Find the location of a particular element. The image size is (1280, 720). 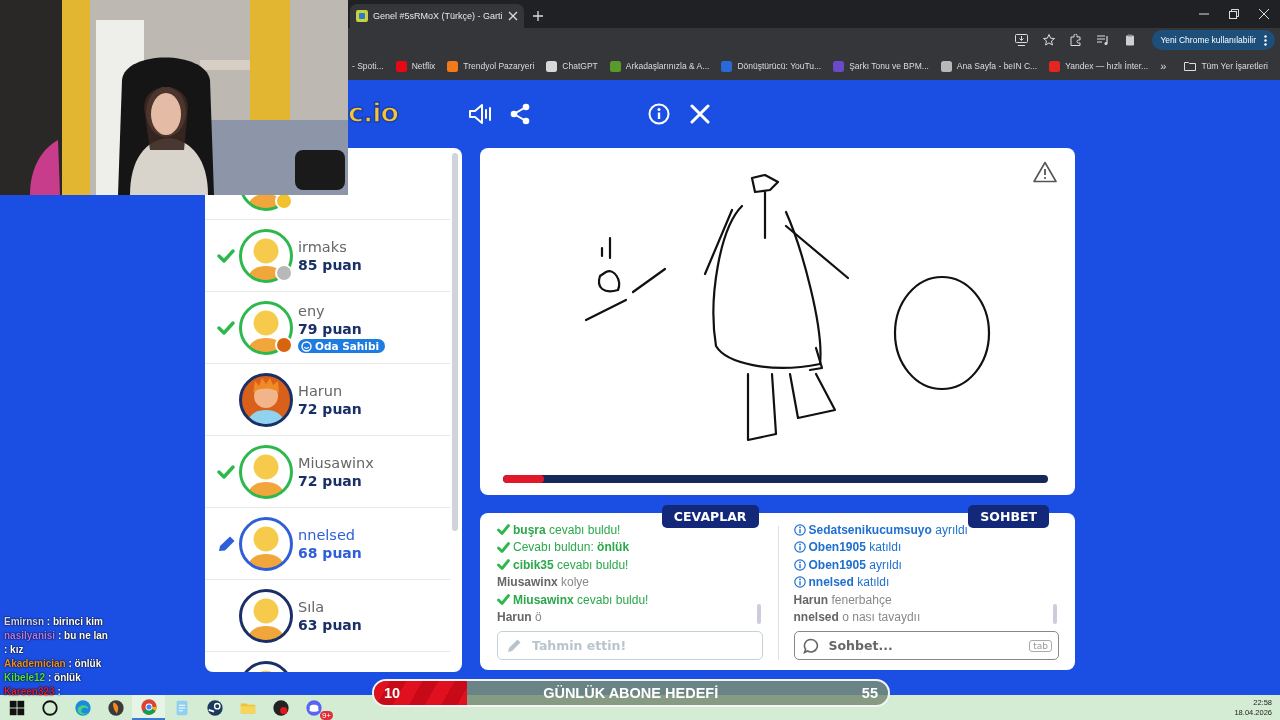

browser-tab: Genel #5sRMoX (Türkçe) - Garti is located at coordinates (437, 16).